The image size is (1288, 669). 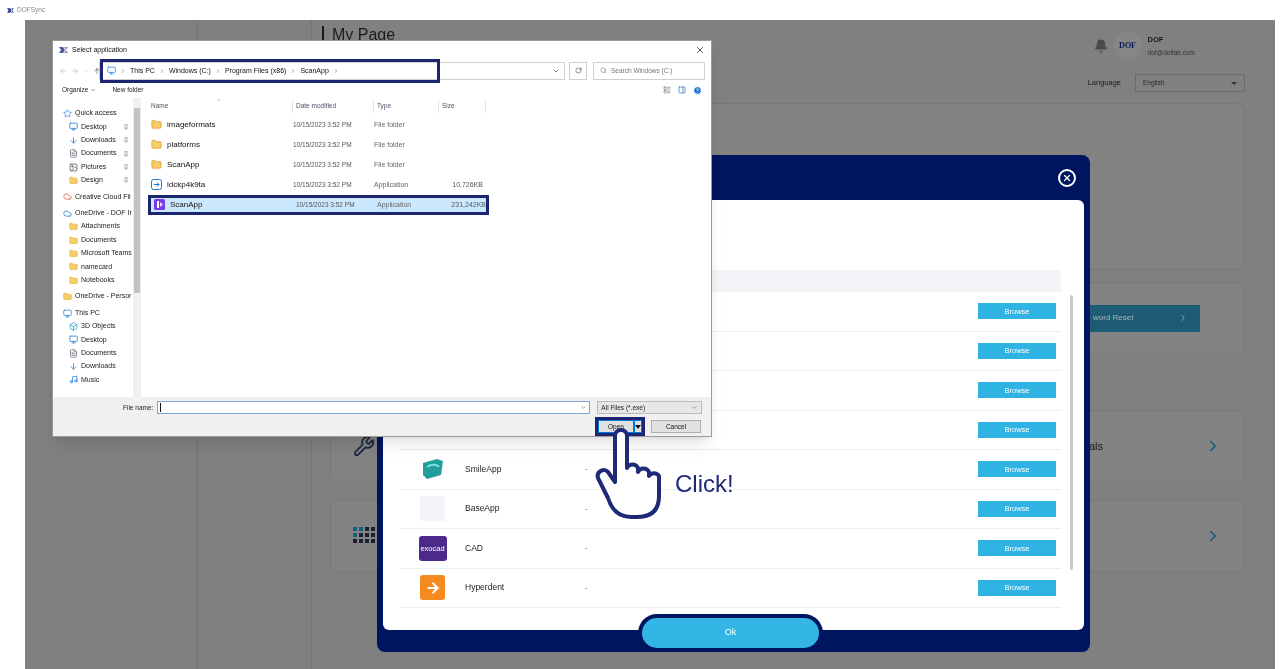 What do you see at coordinates (484, 469) in the screenshot?
I see `app-name: SmileApp` at bounding box center [484, 469].